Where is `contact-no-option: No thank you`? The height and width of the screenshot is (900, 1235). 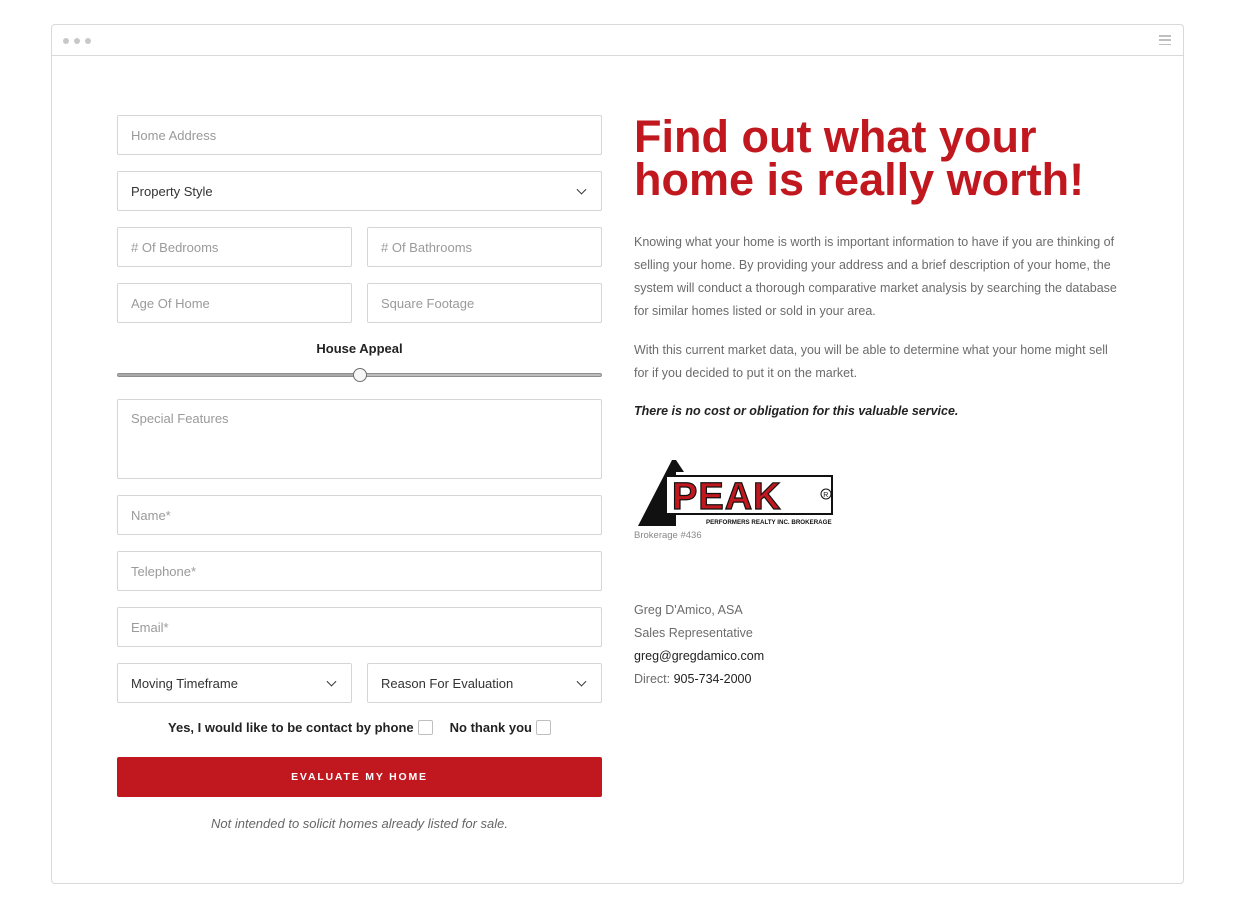
contact-no-option: No thank you is located at coordinates (500, 727).